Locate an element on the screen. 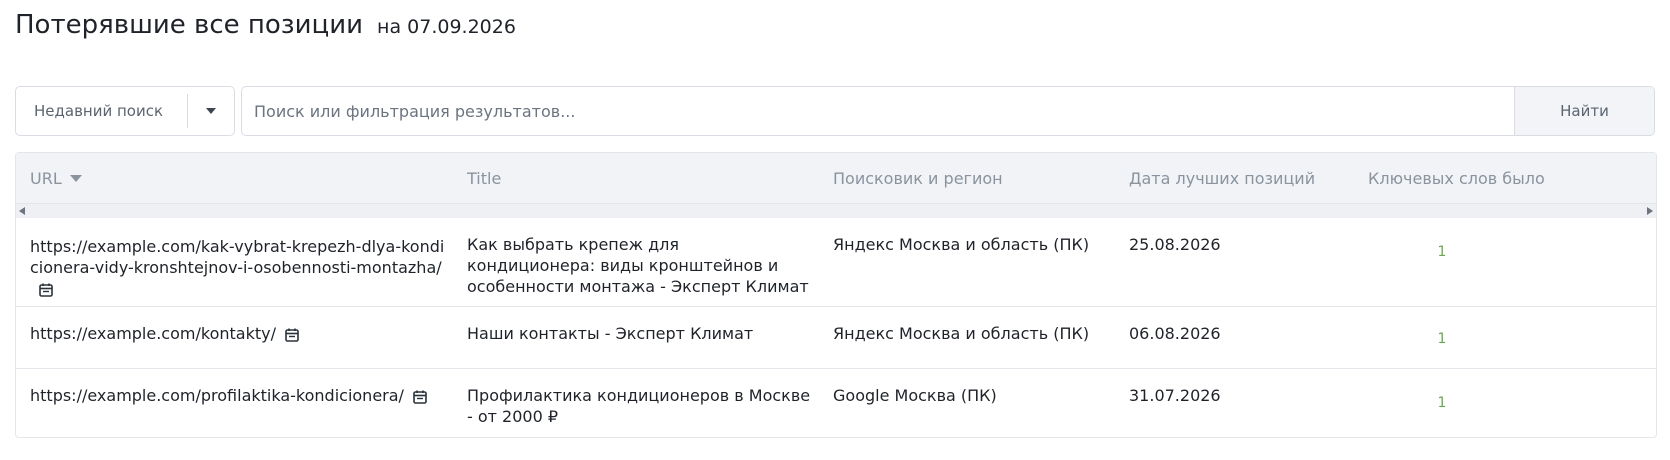 The height and width of the screenshot is (460, 1670). column-header-best-date: Дата лучших позиций is located at coordinates (1222, 178).